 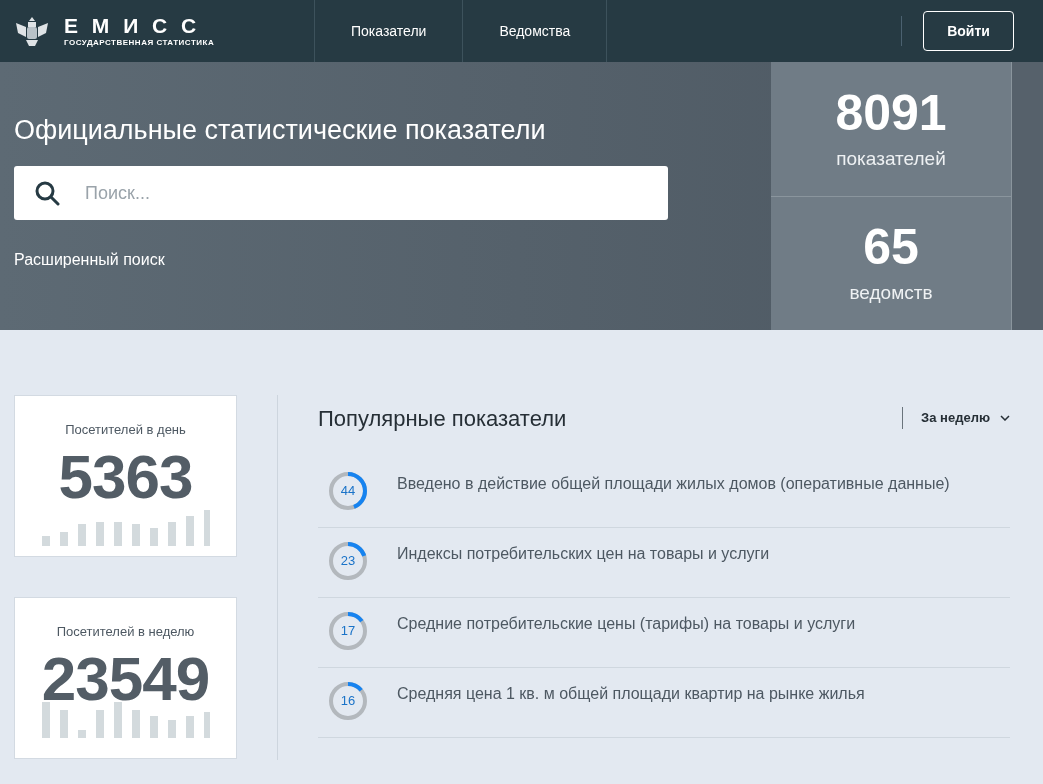 I want to click on indicator-row: 16 Средняя цена 1 кв. м общей площади квартир на рынке жилья, so click(x=664, y=703).